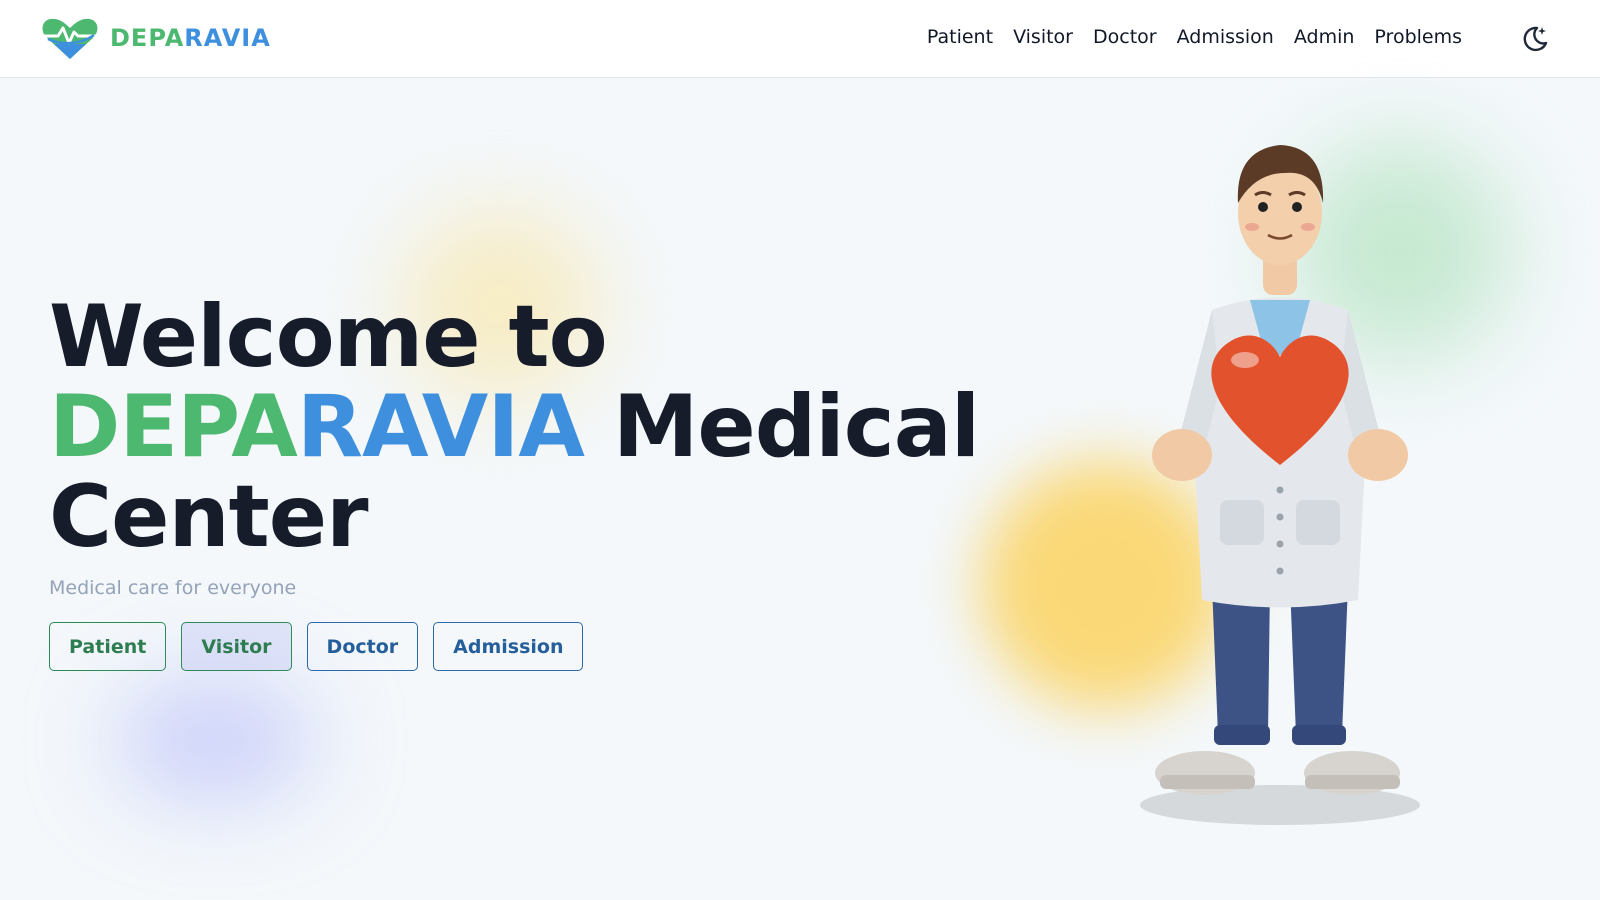 This screenshot has height=900, width=1600. What do you see at coordinates (1043, 37) in the screenshot?
I see `nav-item-visitor: Visitor` at bounding box center [1043, 37].